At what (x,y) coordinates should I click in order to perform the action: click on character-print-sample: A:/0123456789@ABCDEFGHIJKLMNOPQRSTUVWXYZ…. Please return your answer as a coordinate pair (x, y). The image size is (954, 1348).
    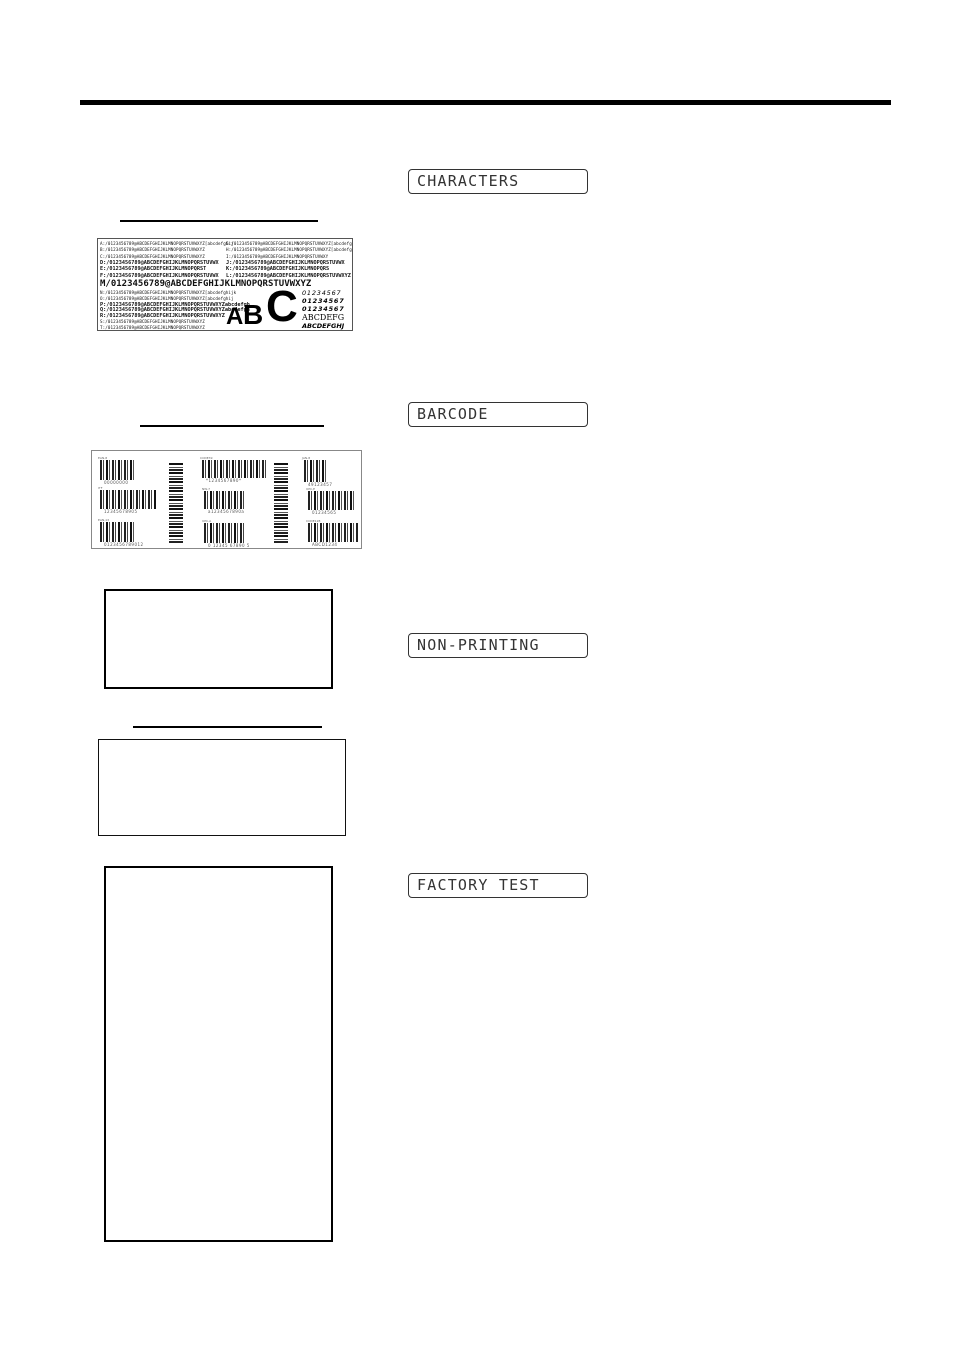
    Looking at the image, I should click on (225, 284).